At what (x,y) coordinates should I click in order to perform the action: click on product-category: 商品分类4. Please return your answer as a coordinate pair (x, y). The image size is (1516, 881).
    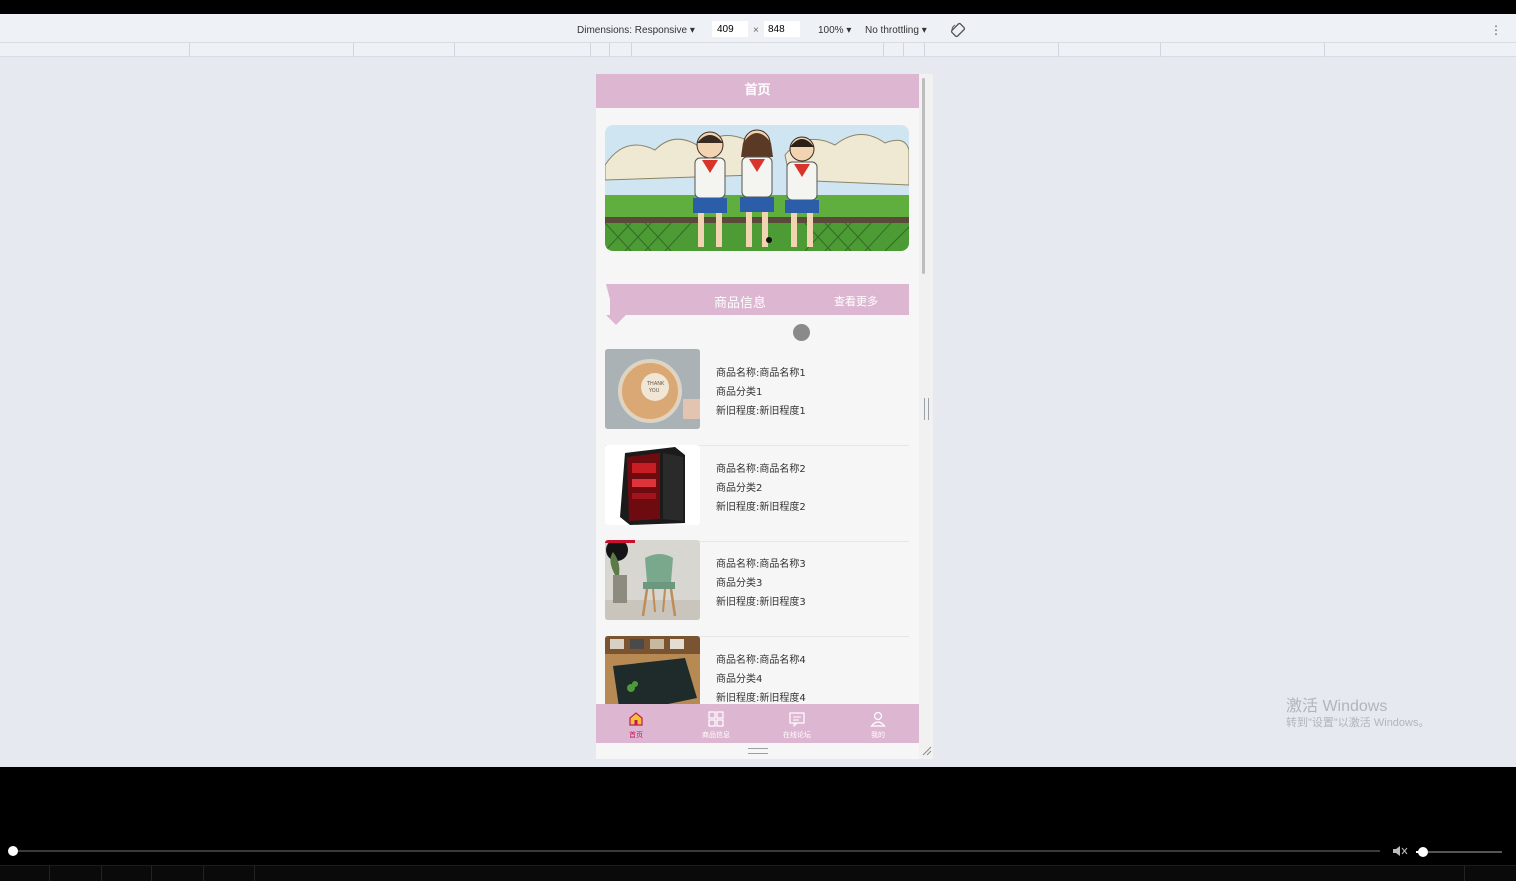
    Looking at the image, I should click on (739, 679).